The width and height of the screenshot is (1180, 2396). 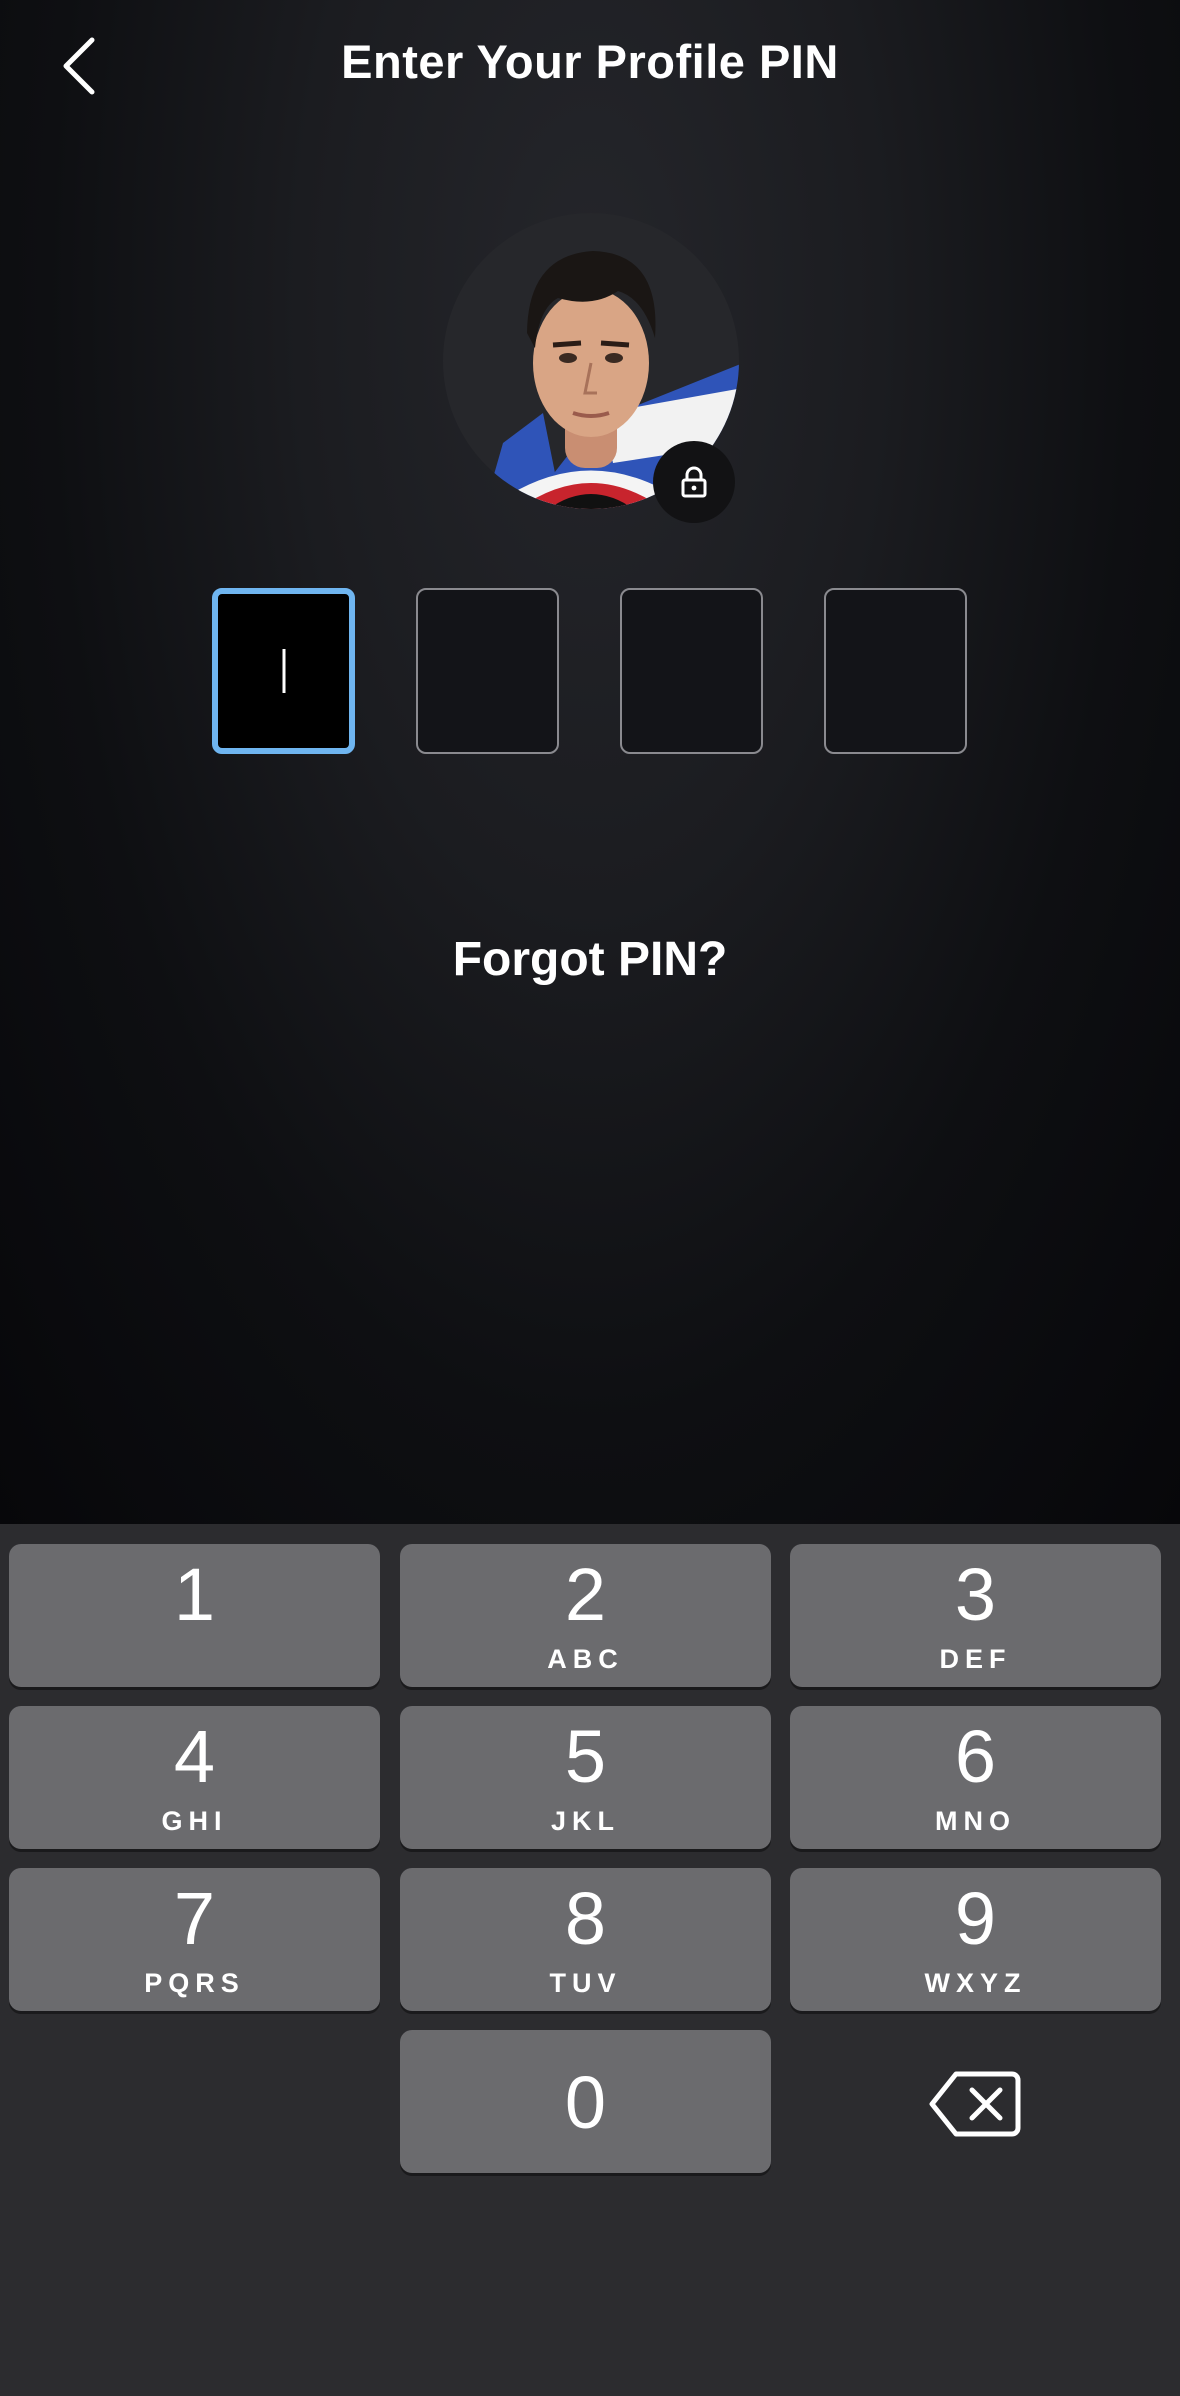 I want to click on key-digit: 8, so click(x=585, y=1918).